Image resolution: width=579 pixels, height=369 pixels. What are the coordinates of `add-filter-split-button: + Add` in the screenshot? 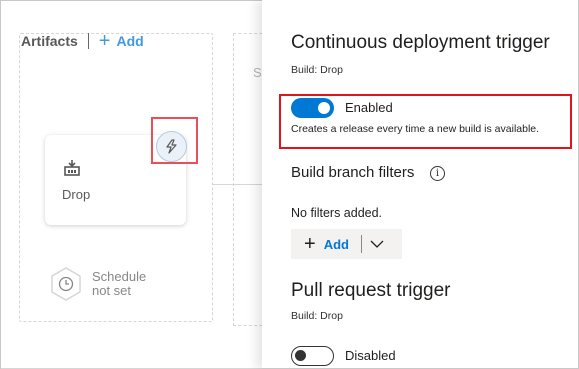 It's located at (346, 244).